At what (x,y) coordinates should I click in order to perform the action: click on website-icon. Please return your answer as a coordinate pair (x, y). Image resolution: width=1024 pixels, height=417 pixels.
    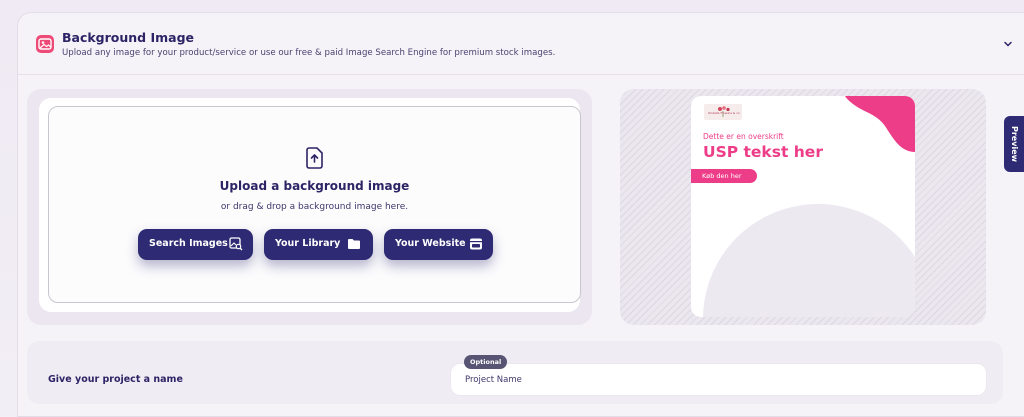
    Looking at the image, I should click on (476, 244).